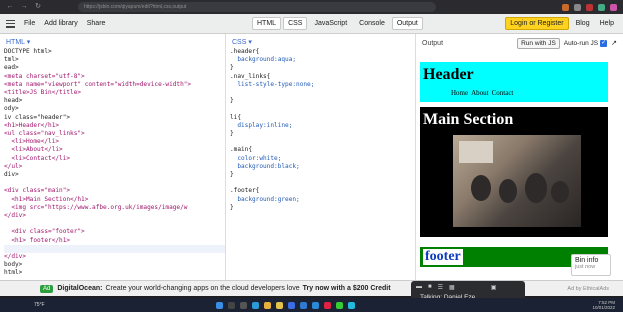  What do you see at coordinates (10, 23) in the screenshot?
I see `menu-icon` at bounding box center [10, 23].